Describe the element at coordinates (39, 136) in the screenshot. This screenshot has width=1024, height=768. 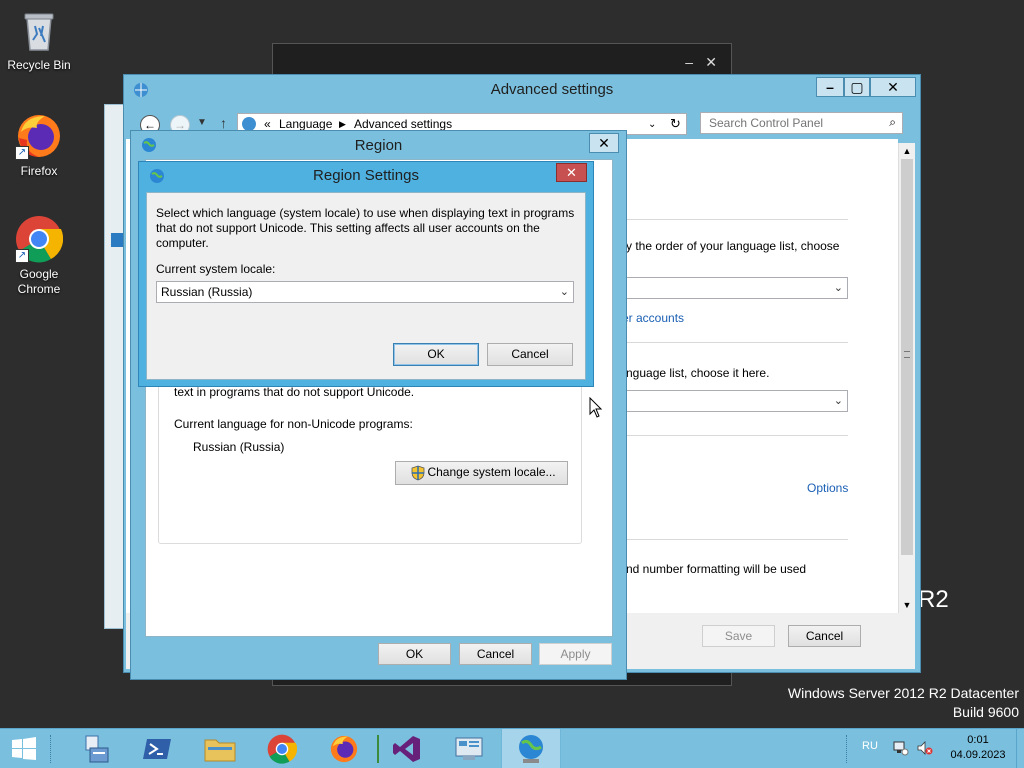
I see `firefox-icon: ↗` at that location.